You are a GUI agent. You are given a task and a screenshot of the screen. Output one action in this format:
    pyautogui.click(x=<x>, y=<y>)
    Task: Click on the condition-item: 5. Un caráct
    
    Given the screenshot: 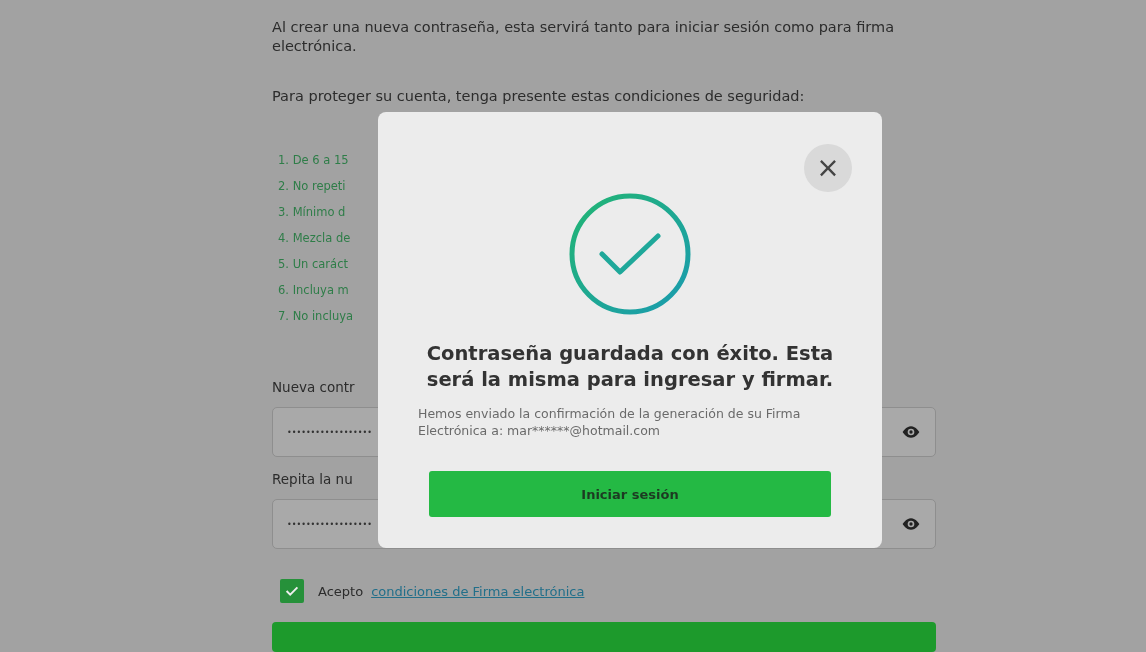 What is the action you would take?
    pyautogui.click(x=313, y=265)
    